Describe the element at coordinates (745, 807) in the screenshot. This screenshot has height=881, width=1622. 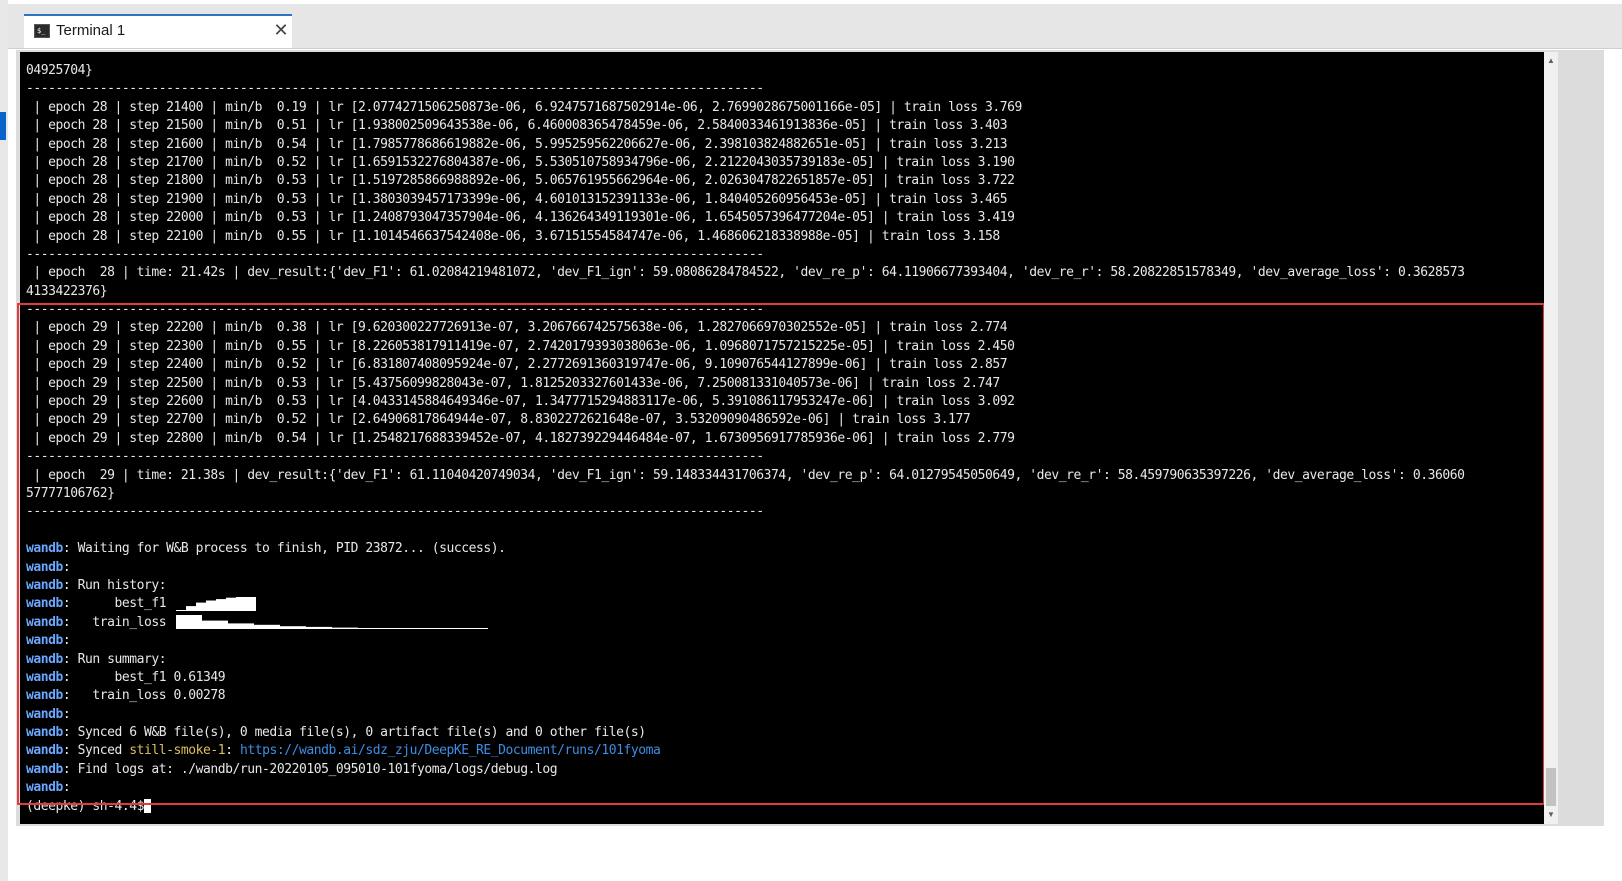
I see `terminal-line: (deepke) sh-4.4$` at that location.